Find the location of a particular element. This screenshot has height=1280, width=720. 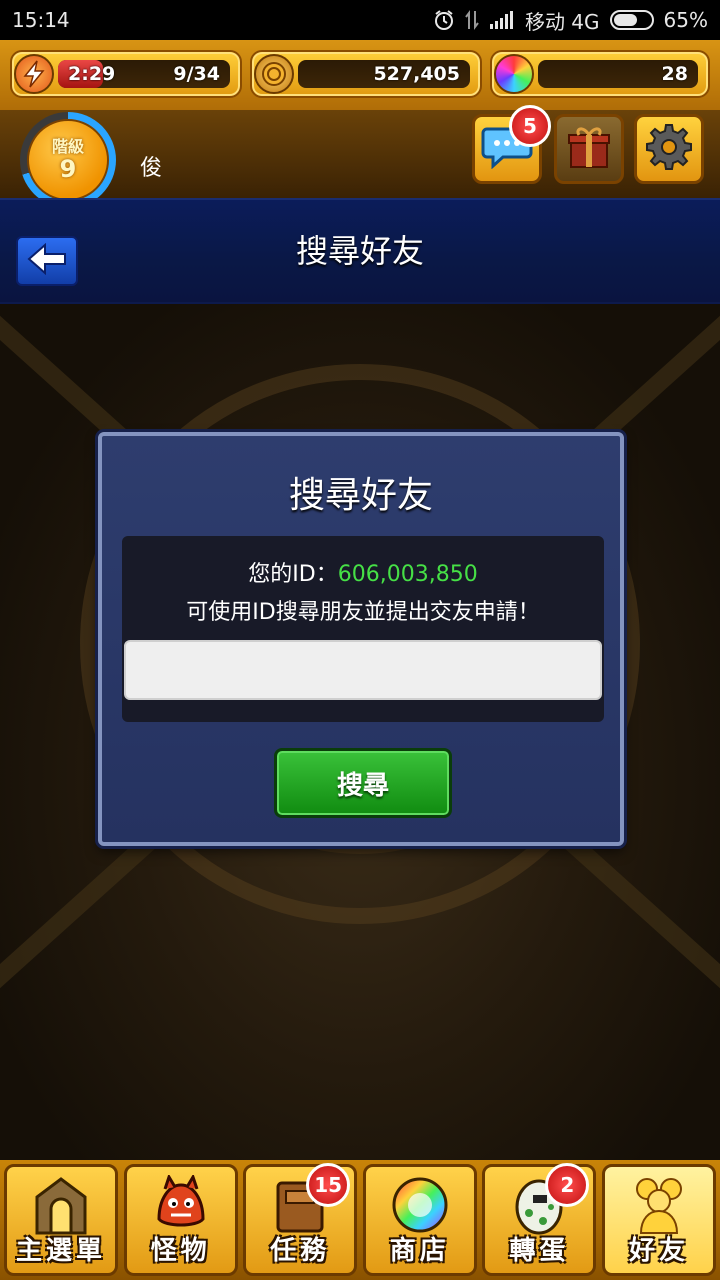

rank-badge: 階級 9 is located at coordinates (68, 160).